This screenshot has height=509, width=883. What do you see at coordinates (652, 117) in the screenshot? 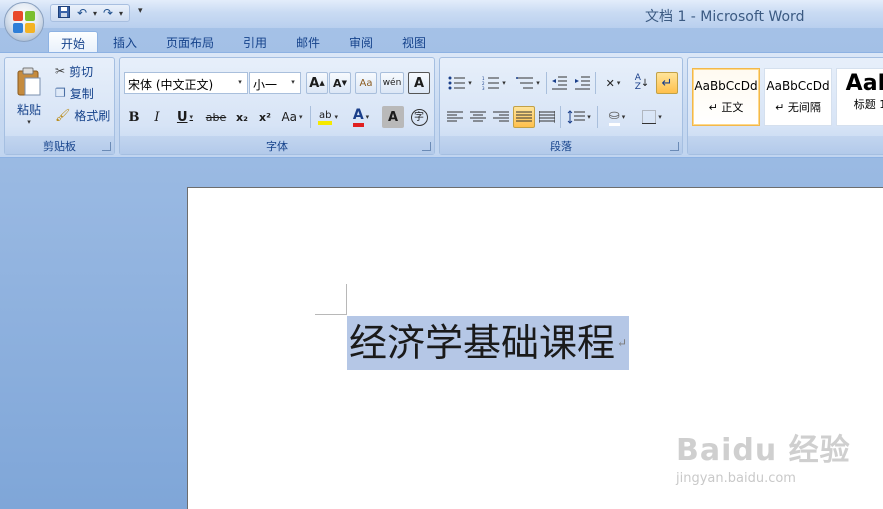
I see `borders-button: ▾` at bounding box center [652, 117].